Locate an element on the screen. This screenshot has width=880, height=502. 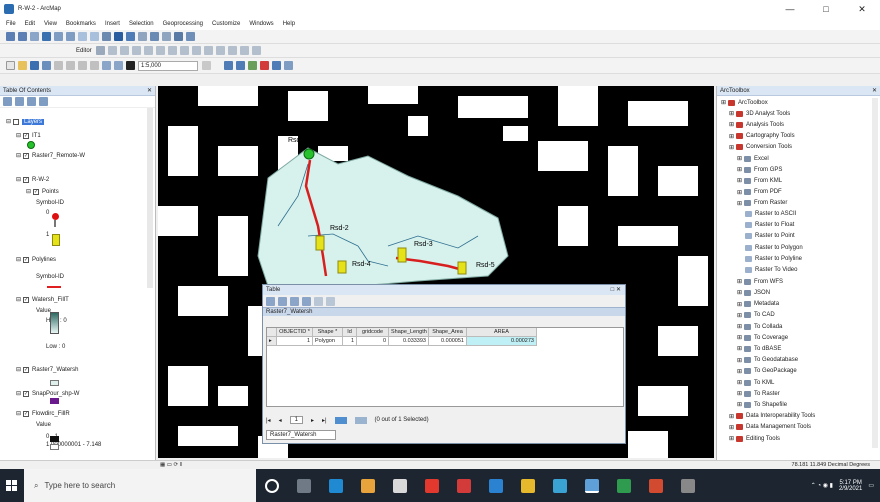
toc-layer-row: ⊟ ✓ SnapPour_shp-W is located at coordinates (47, 393).